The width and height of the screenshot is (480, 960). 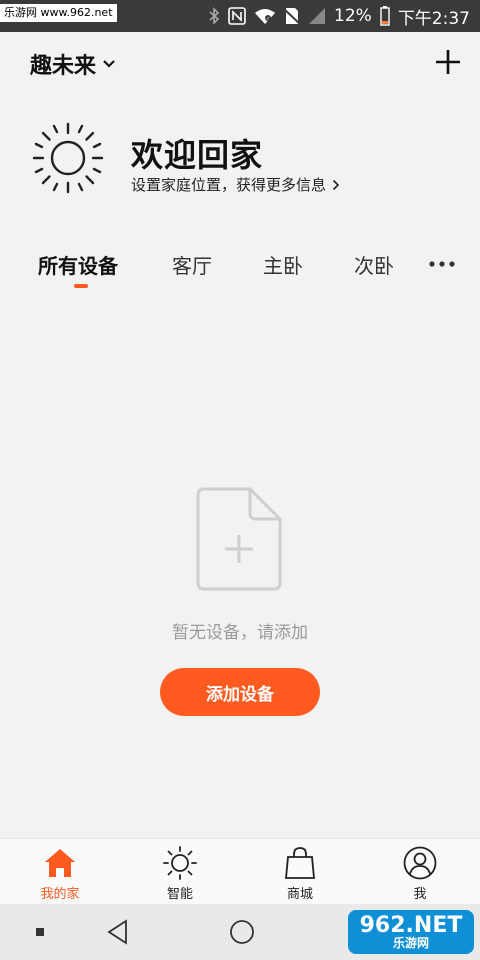 I want to click on tab-indicator, so click(x=81, y=286).